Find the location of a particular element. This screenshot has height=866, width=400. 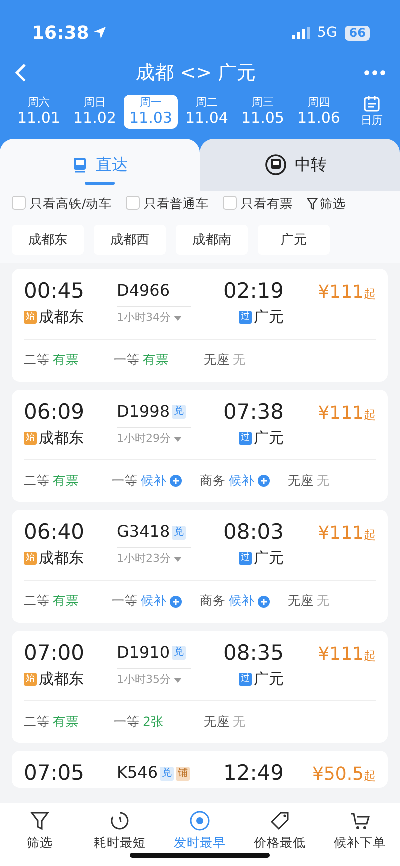

station-chip: 成都南 is located at coordinates (212, 240).